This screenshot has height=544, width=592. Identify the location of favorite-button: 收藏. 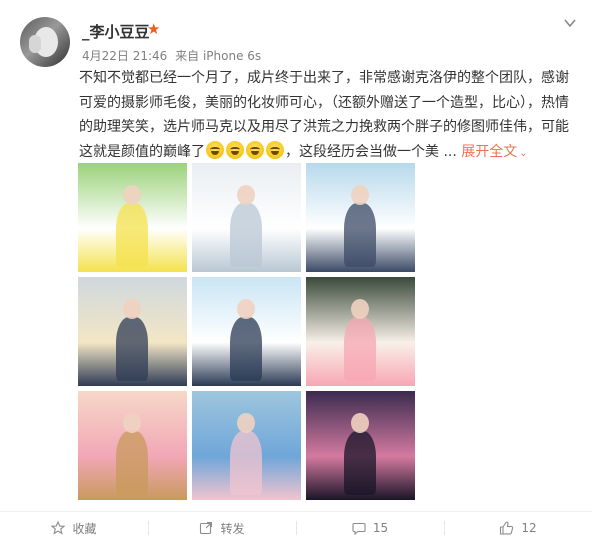
(74, 528).